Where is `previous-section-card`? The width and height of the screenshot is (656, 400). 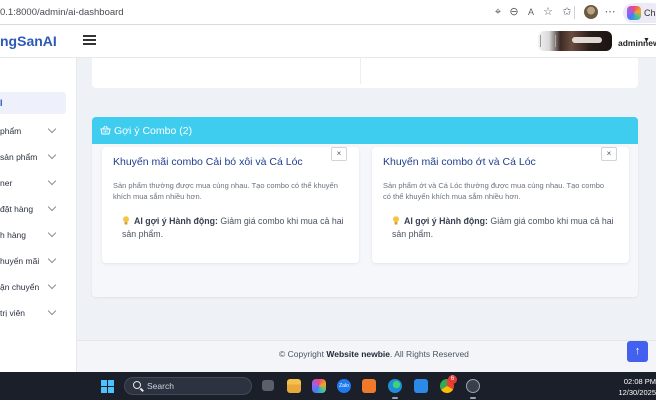
previous-section-card is located at coordinates (365, 73).